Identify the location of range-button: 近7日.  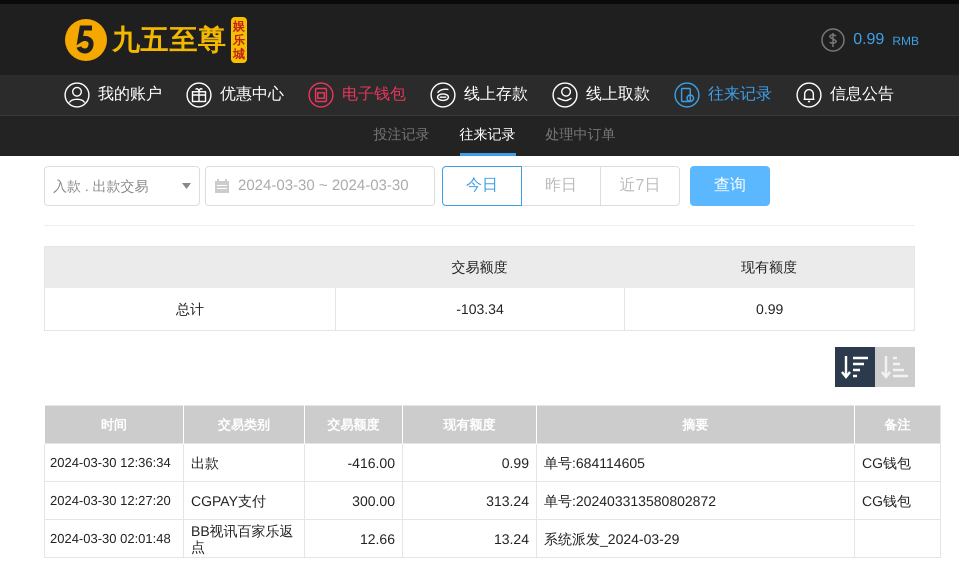
(640, 186).